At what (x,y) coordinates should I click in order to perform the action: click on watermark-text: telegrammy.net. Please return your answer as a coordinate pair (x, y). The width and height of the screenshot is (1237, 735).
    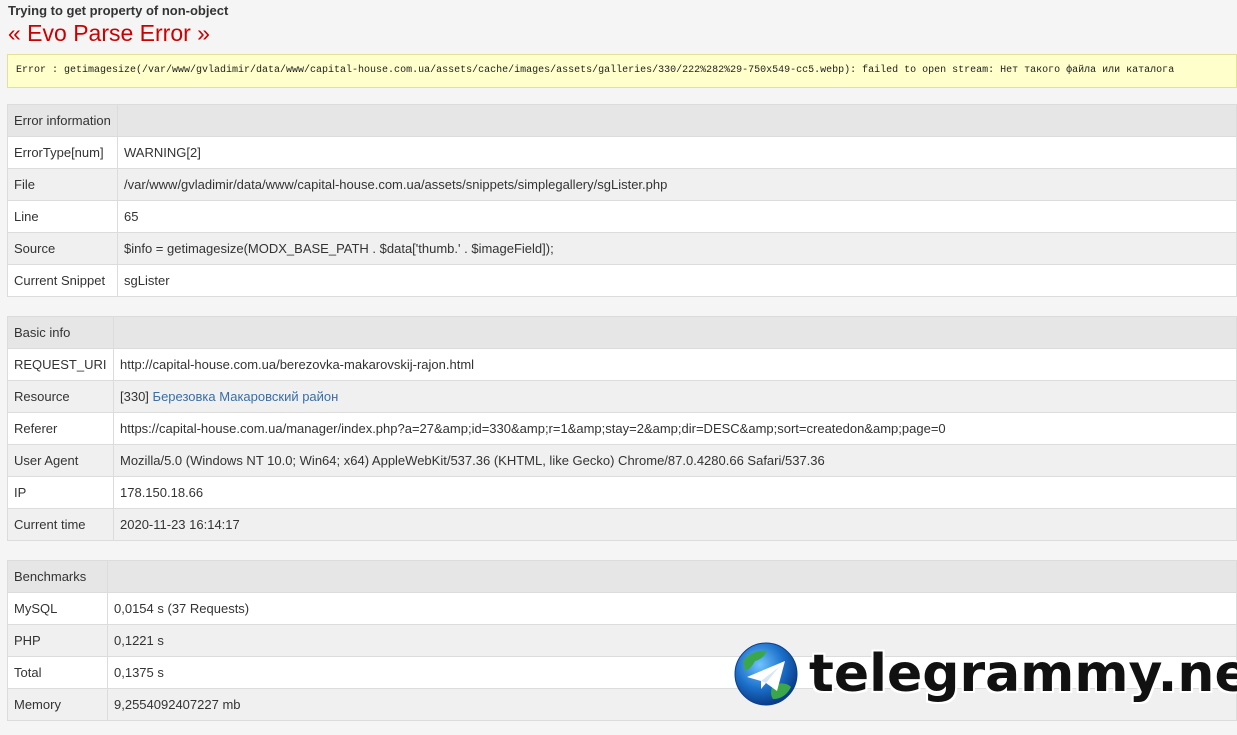
    Looking at the image, I should click on (1023, 674).